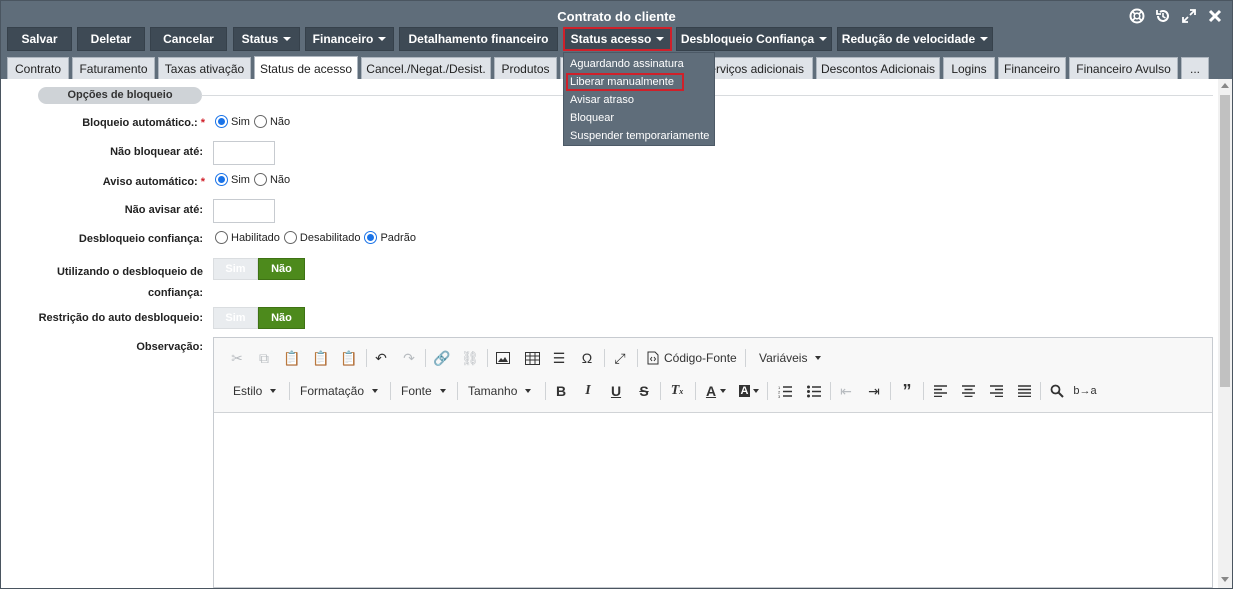 The width and height of the screenshot is (1233, 589). I want to click on paste-icon: 📋, so click(292, 358).